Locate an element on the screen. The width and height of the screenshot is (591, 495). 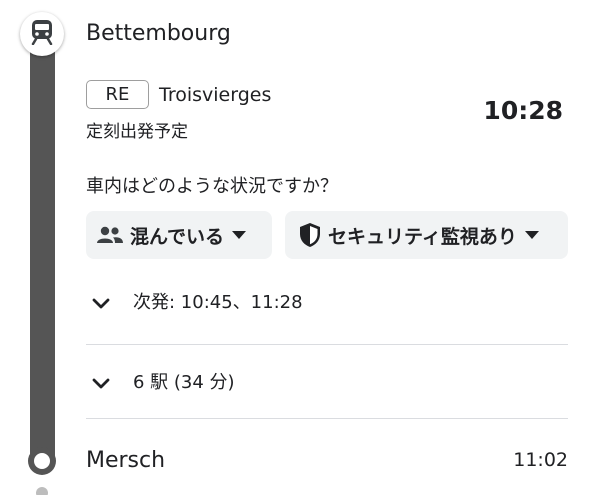
next-segment-marker is located at coordinates (42, 491).